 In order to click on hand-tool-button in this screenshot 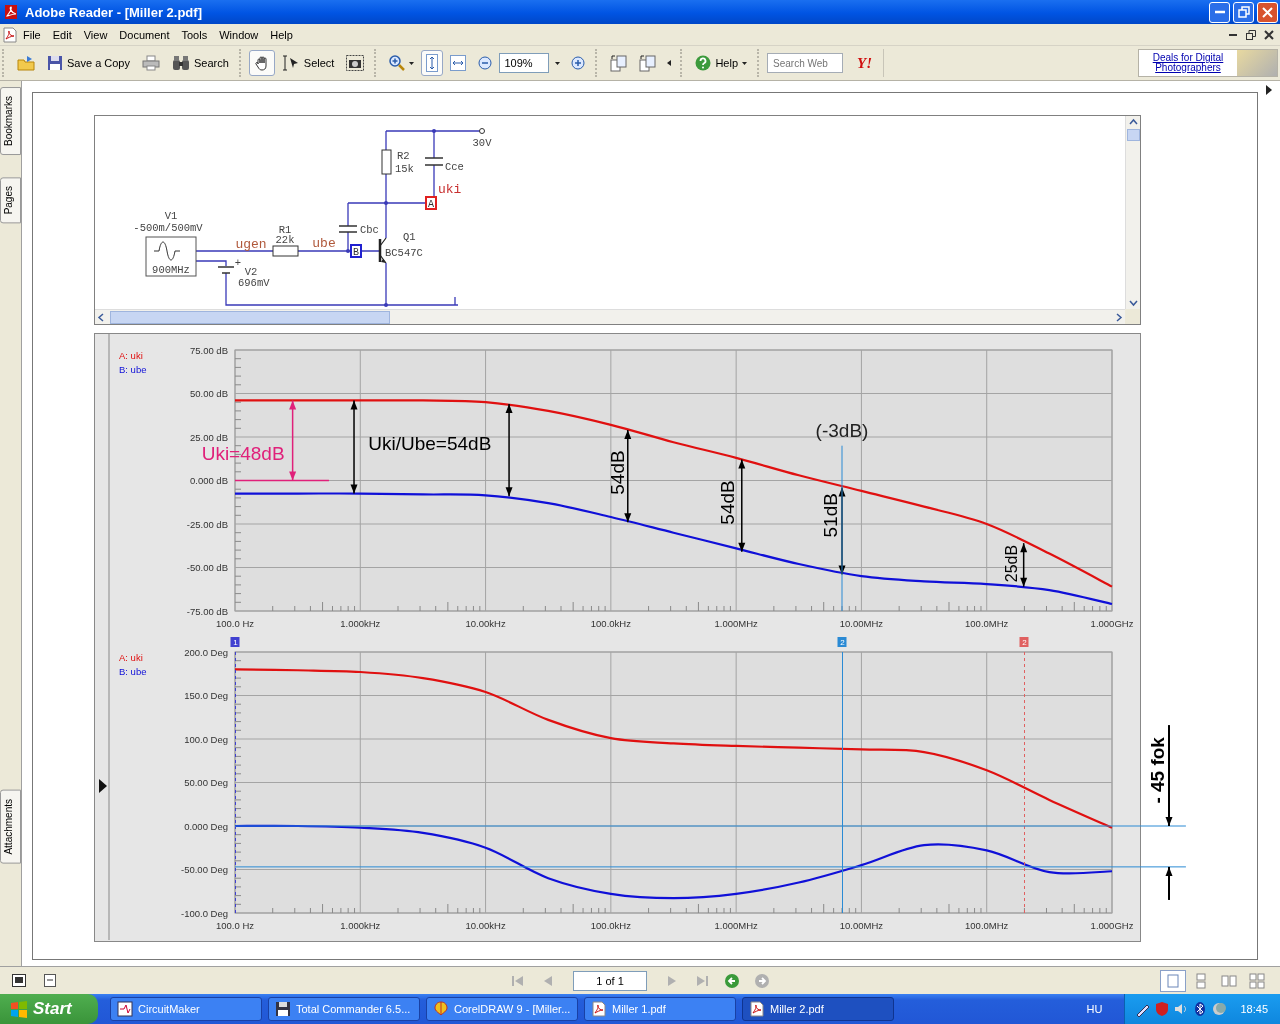, I will do `click(261, 63)`.